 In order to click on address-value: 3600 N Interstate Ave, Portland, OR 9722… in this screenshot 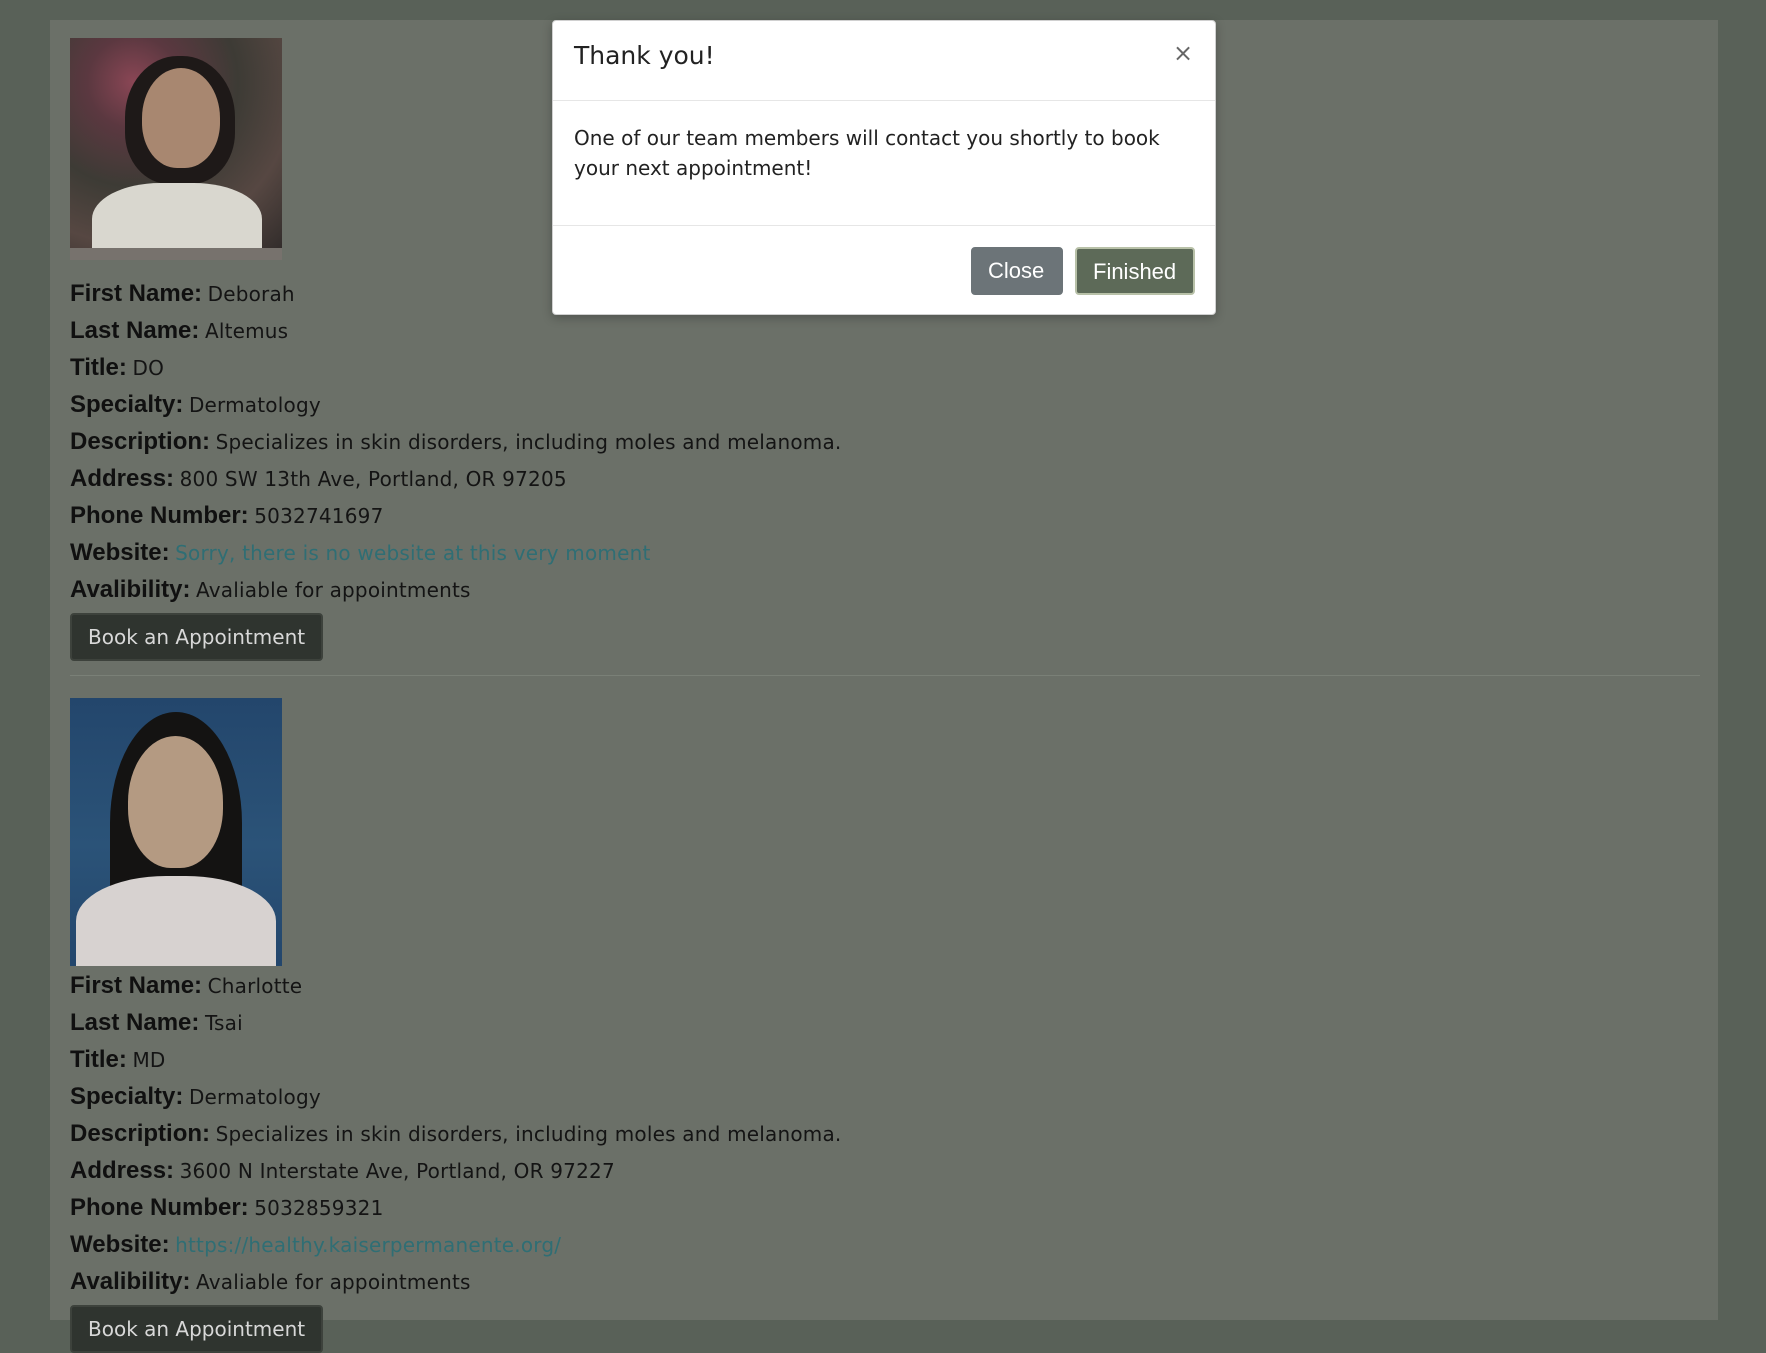, I will do `click(397, 1171)`.